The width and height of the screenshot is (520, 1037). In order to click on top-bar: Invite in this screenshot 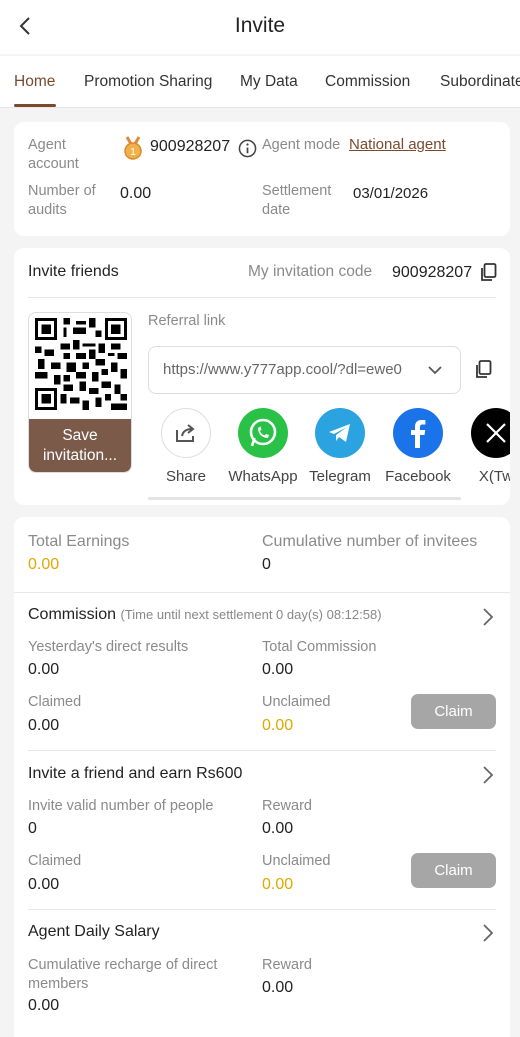, I will do `click(260, 27)`.